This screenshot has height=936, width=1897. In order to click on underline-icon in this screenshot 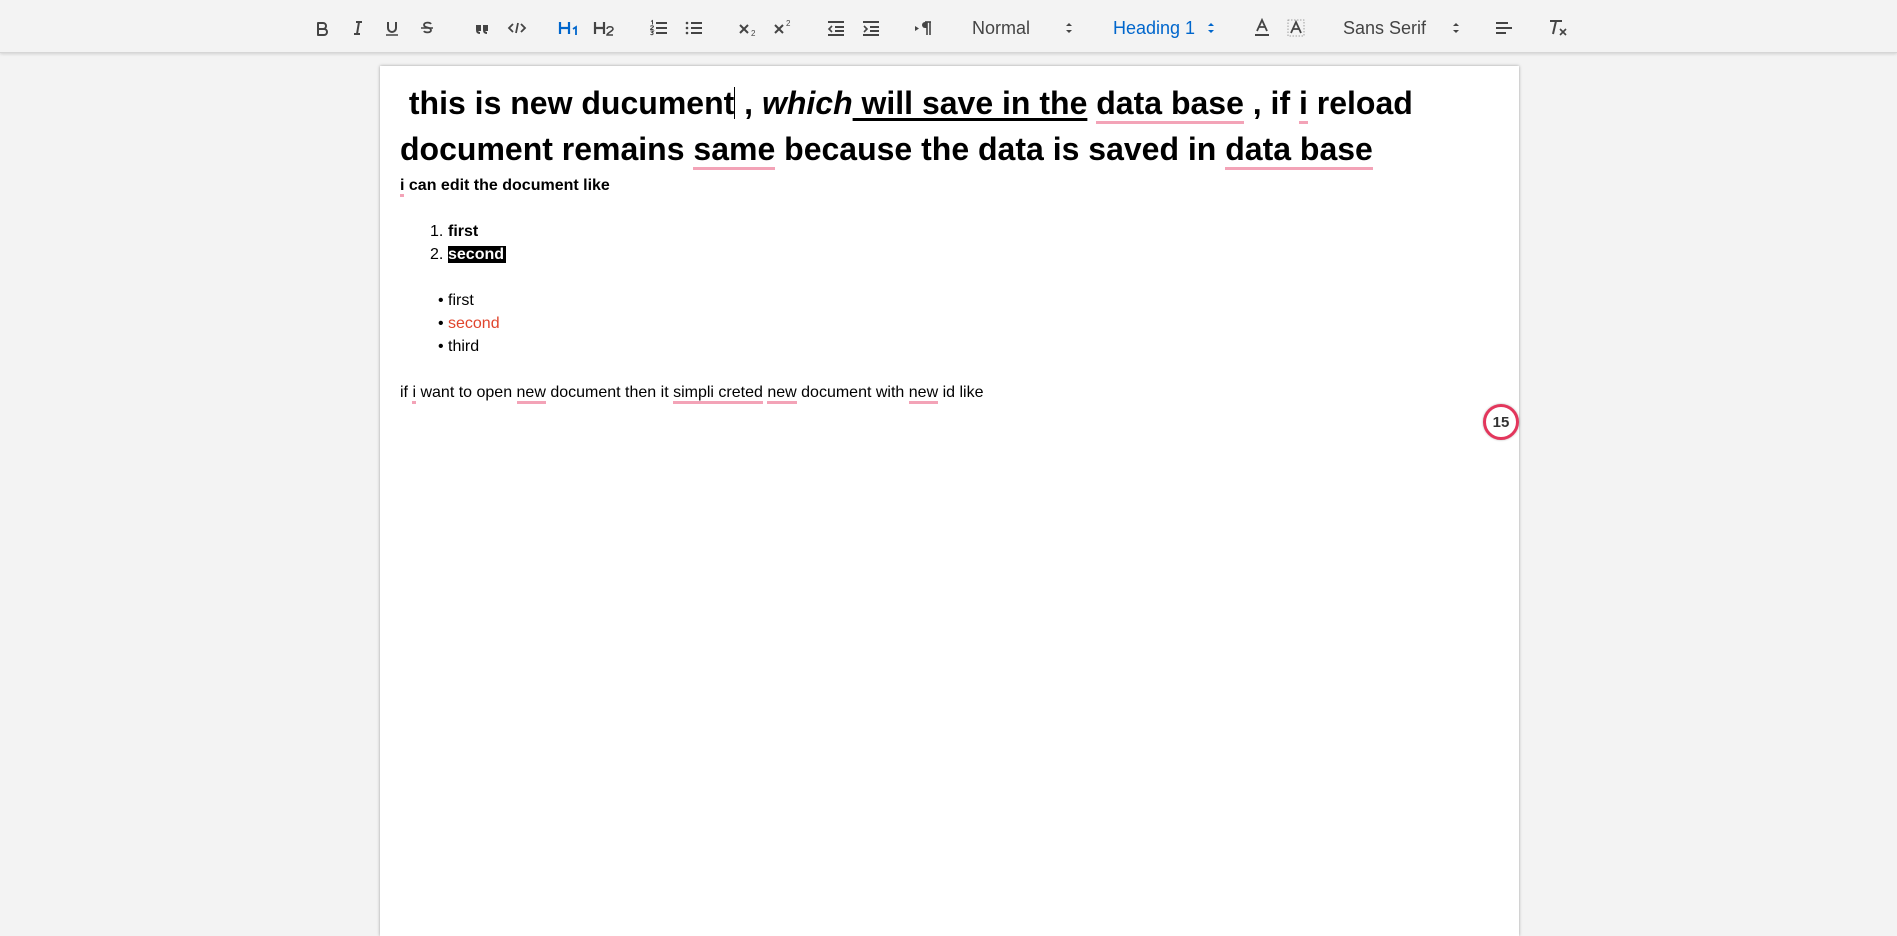, I will do `click(392, 29)`.